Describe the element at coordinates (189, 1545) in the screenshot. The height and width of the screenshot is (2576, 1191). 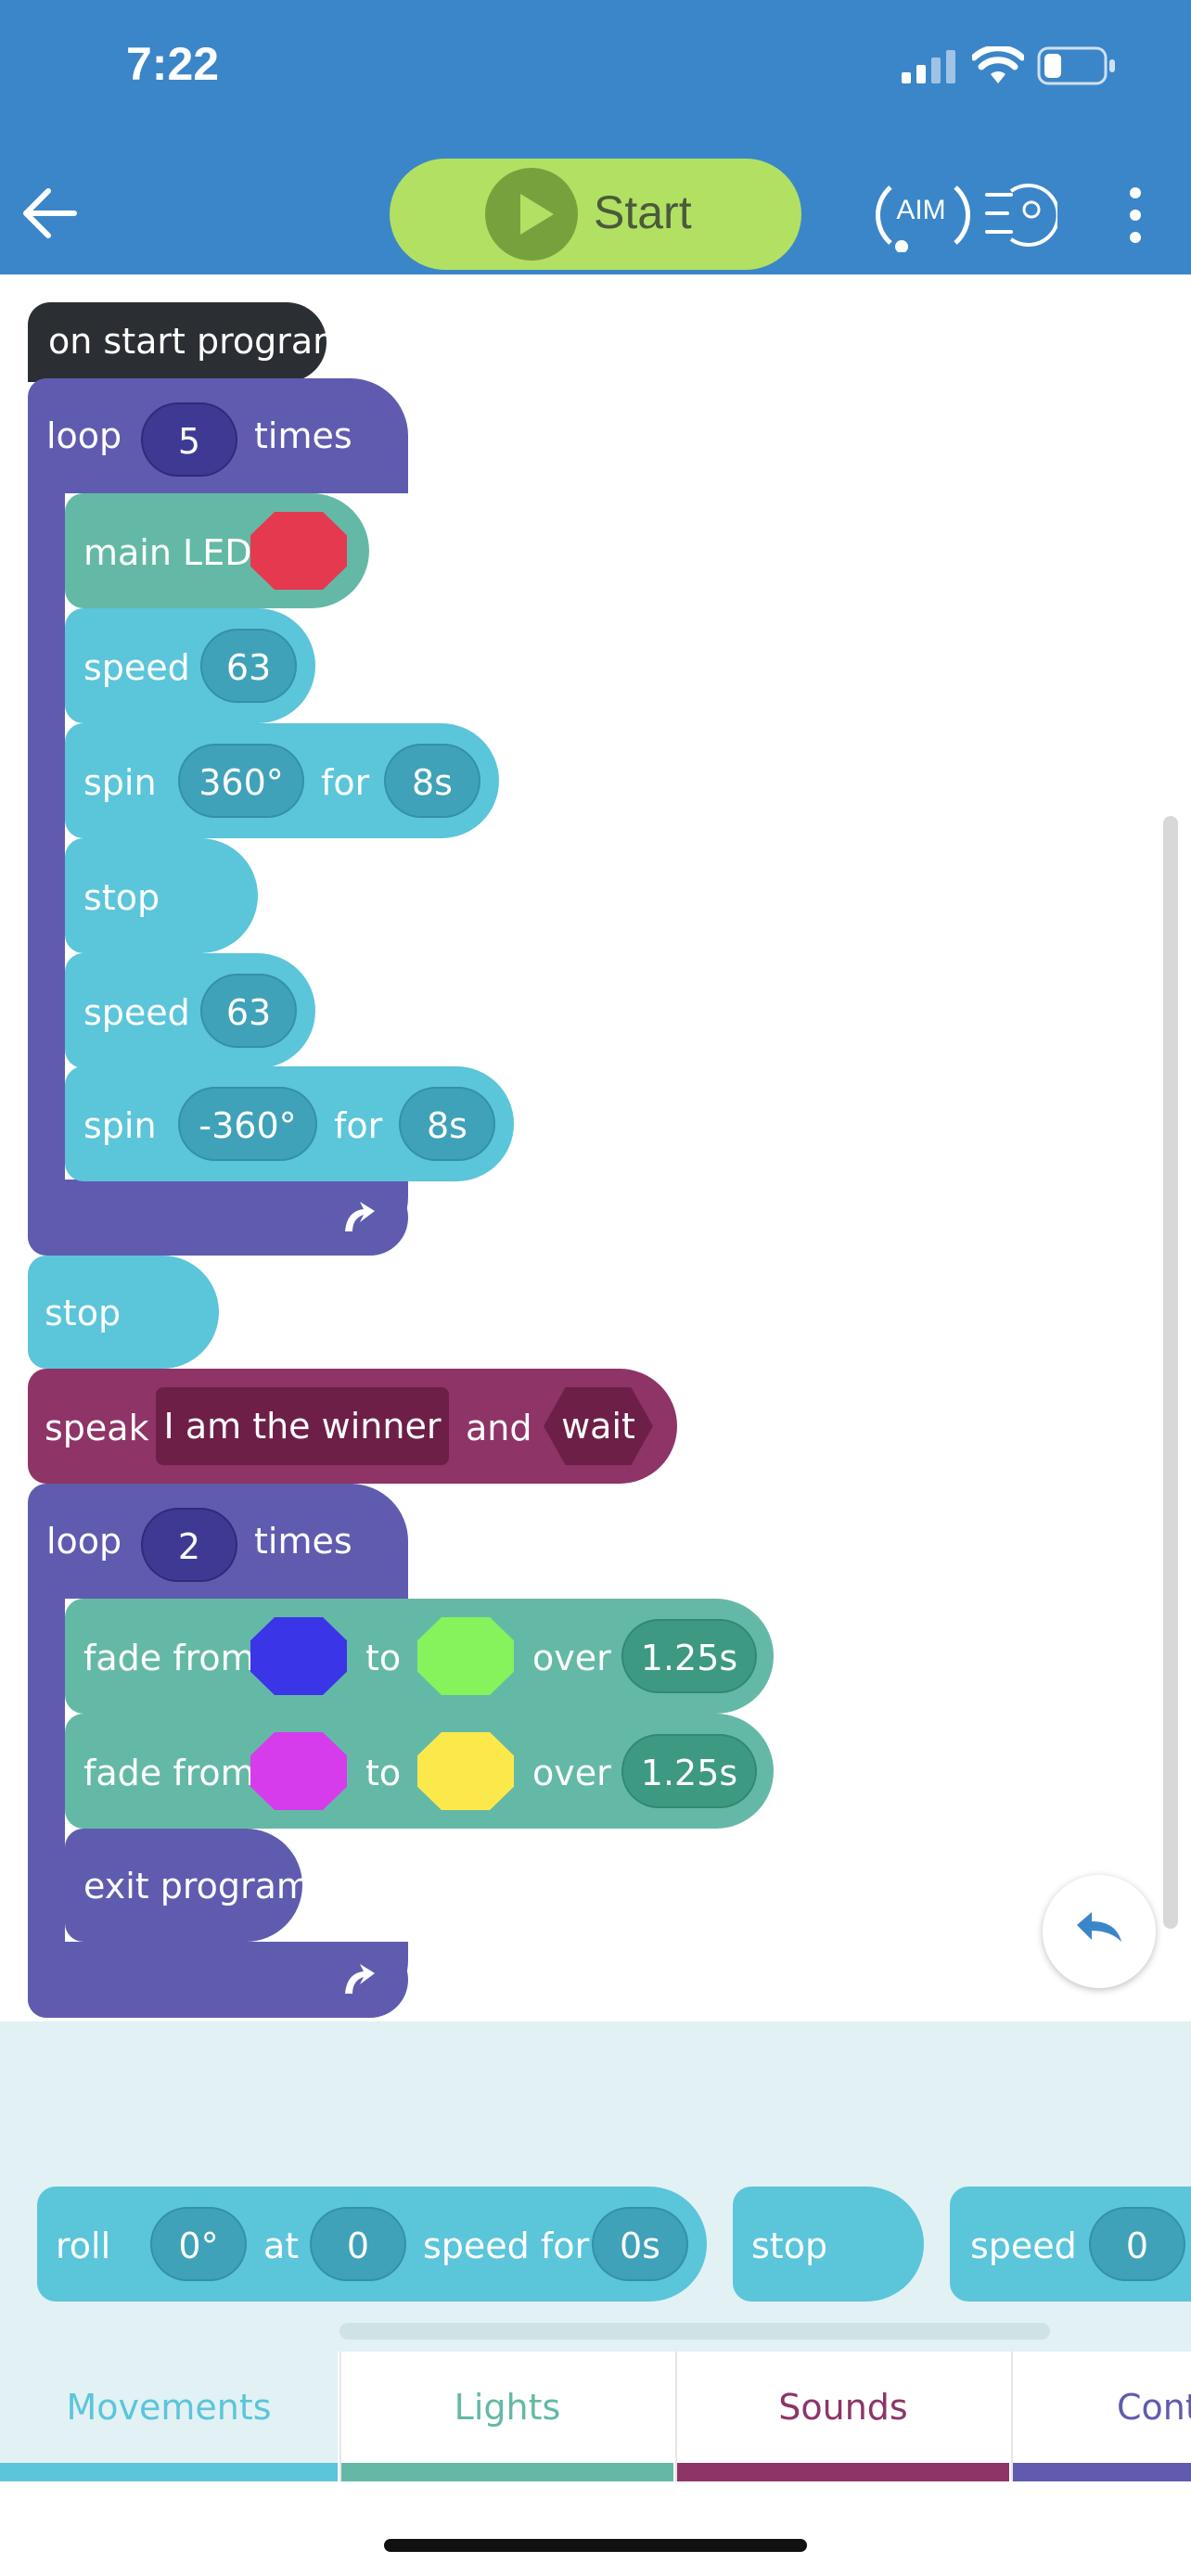
I see `loop-count-input: 2` at that location.